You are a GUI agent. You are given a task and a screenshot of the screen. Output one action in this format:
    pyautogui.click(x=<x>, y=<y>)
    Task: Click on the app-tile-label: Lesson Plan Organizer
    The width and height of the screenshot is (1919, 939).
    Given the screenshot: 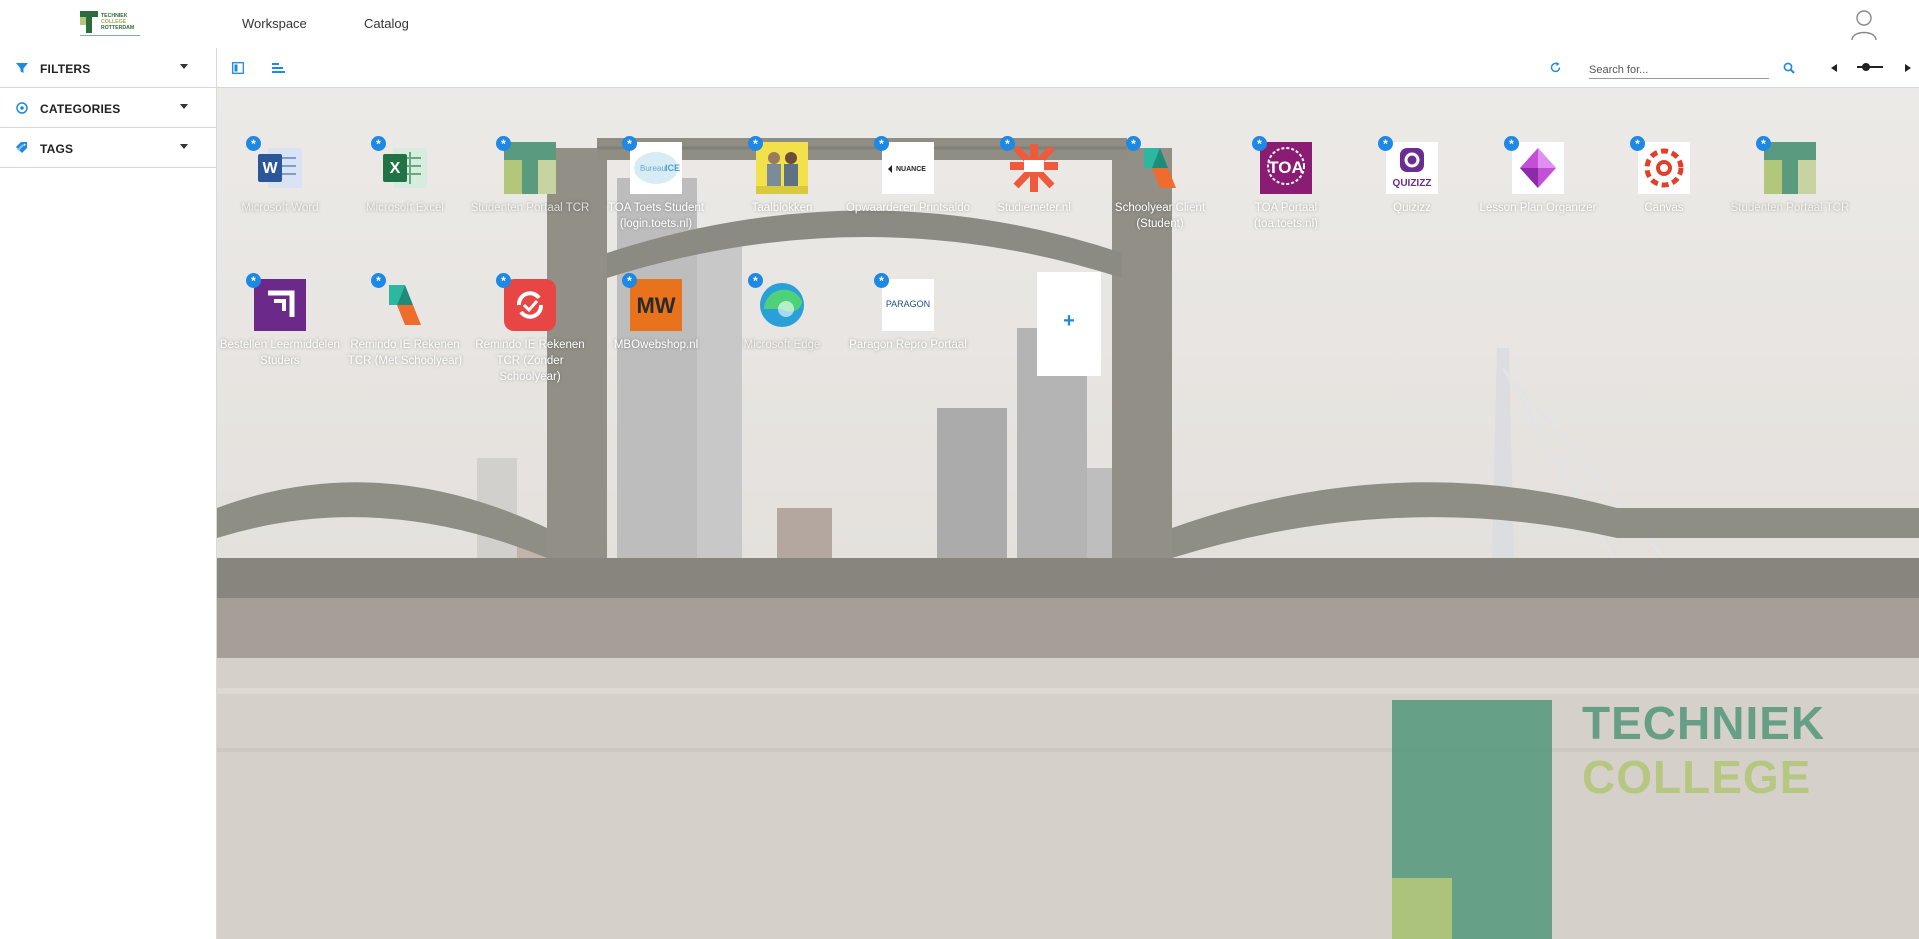 What is the action you would take?
    pyautogui.click(x=1538, y=208)
    